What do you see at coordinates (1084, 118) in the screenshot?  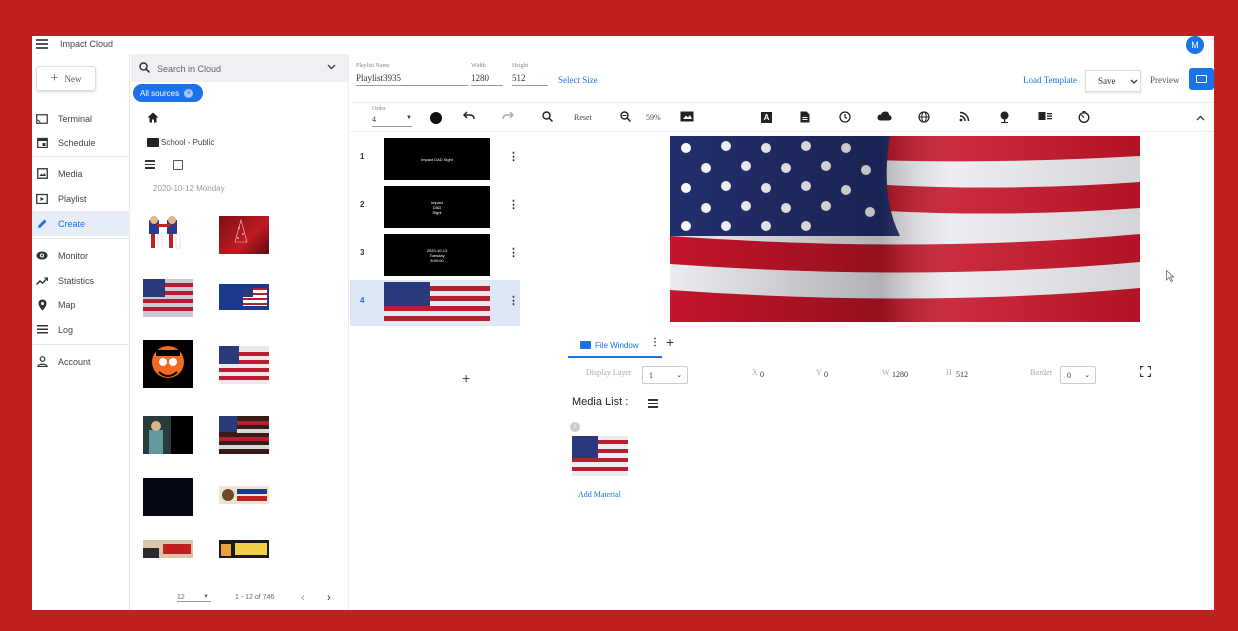 I see `timer-icon` at bounding box center [1084, 118].